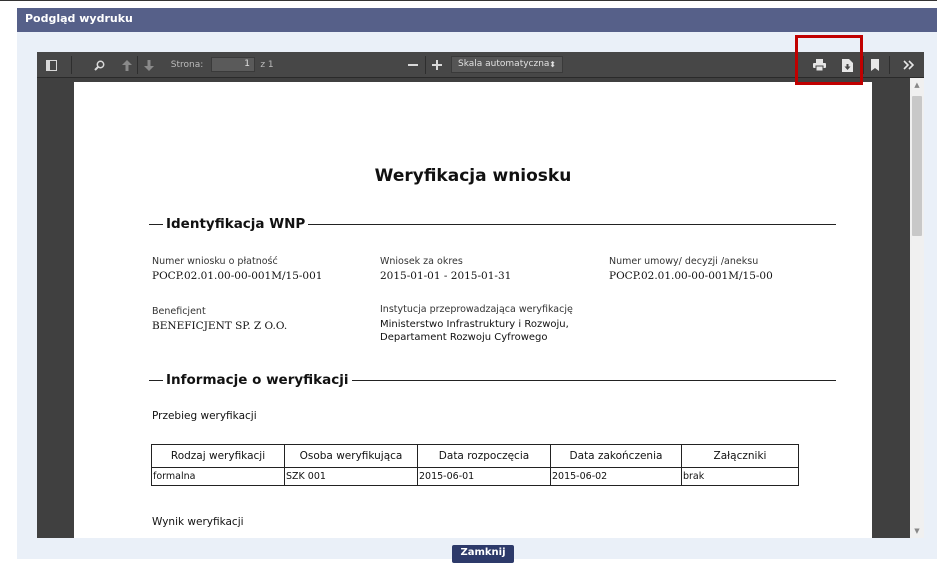 This screenshot has width=937, height=563. I want to click on institution-label: Instytucja przeprowadzająca weryfikację, so click(476, 309).